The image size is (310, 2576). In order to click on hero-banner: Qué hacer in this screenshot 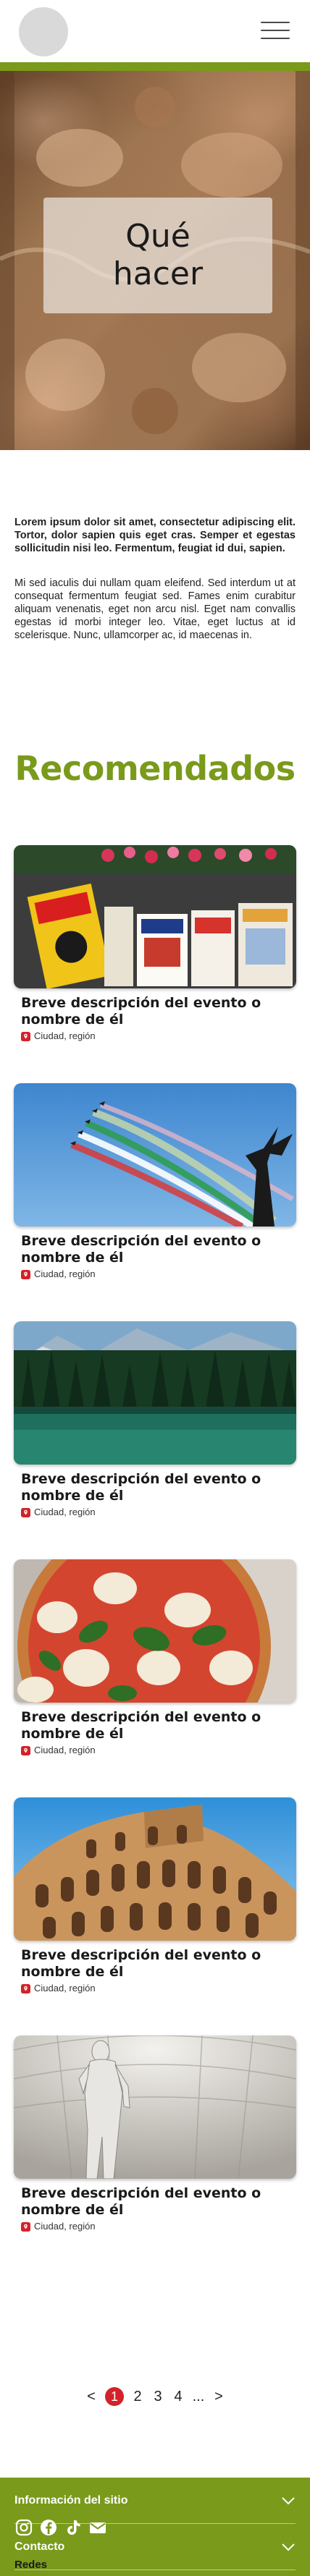, I will do `click(155, 260)`.